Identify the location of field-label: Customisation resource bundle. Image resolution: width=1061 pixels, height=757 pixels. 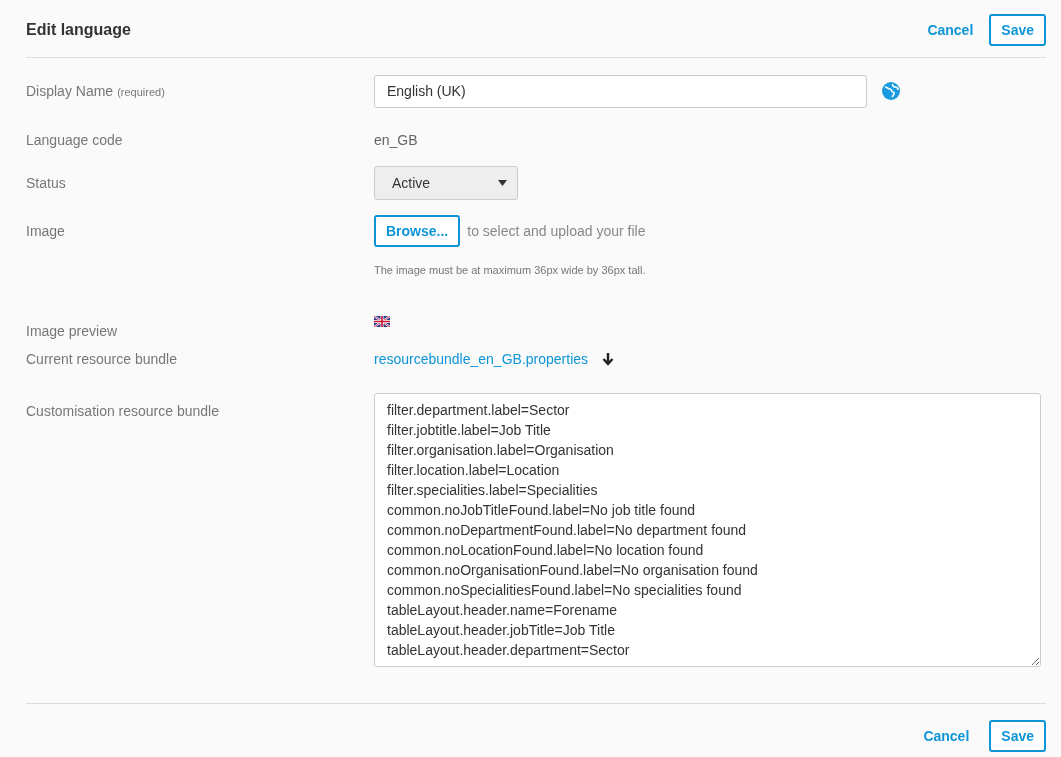
(123, 411).